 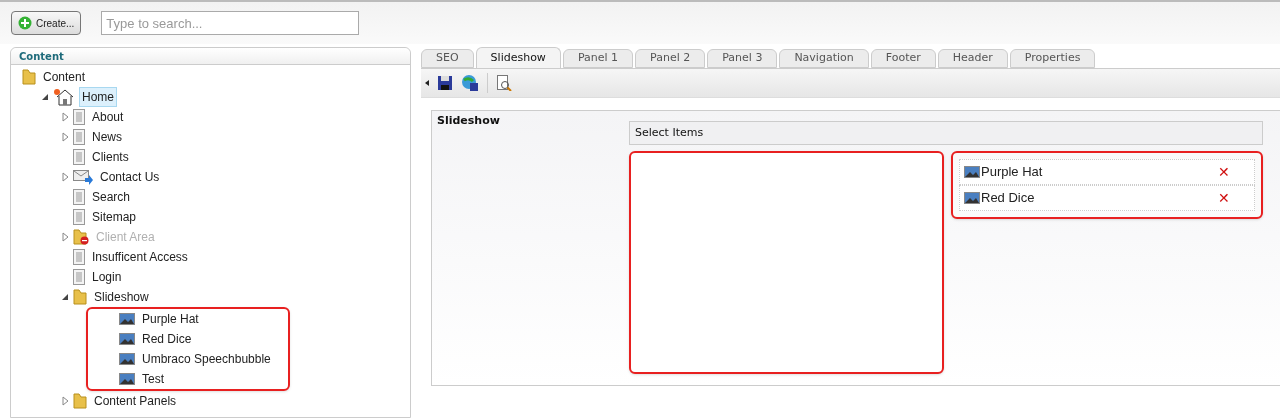 What do you see at coordinates (903, 58) in the screenshot?
I see `tab: Footer` at bounding box center [903, 58].